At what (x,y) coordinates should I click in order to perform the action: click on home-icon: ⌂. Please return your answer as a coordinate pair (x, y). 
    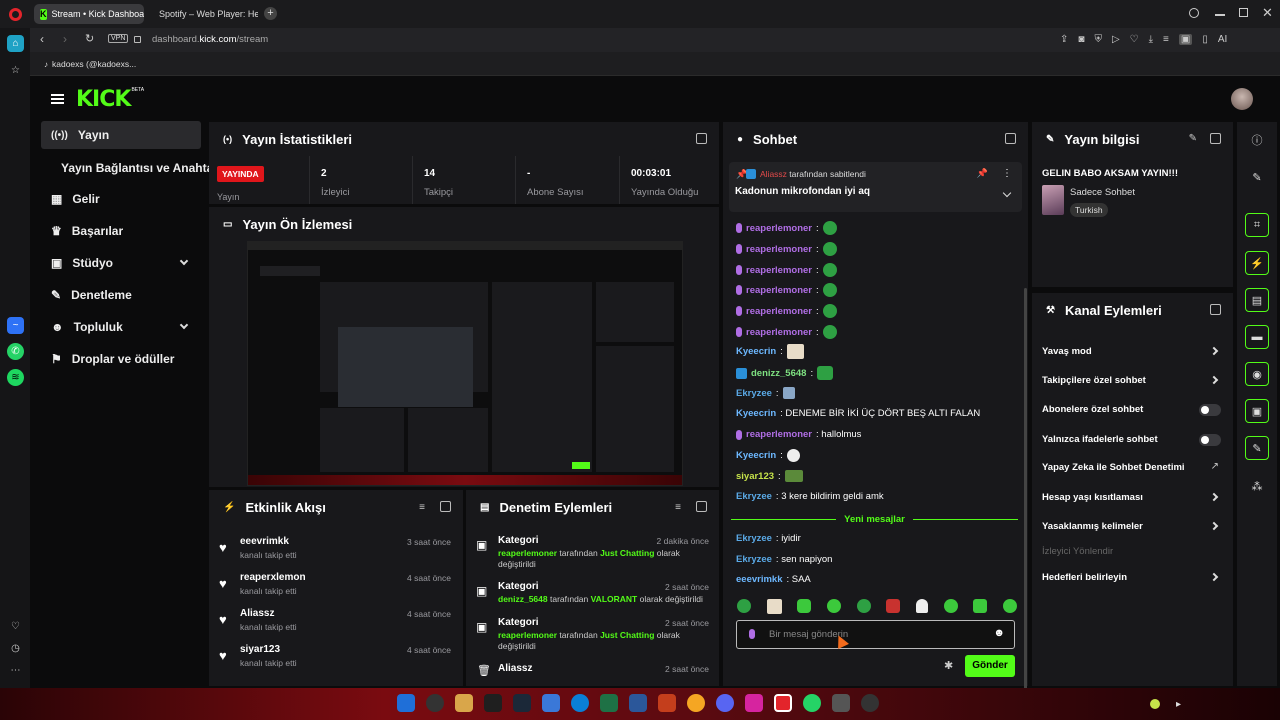
    Looking at the image, I should click on (15, 43).